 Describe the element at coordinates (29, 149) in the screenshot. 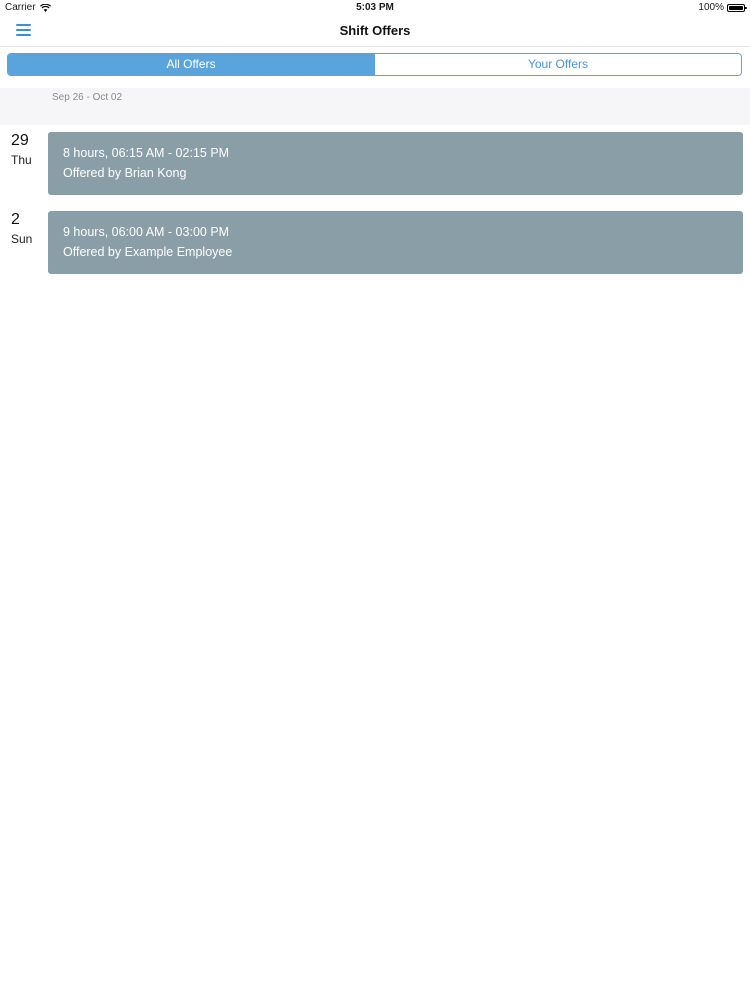

I see `day-column: 29 Thu` at that location.